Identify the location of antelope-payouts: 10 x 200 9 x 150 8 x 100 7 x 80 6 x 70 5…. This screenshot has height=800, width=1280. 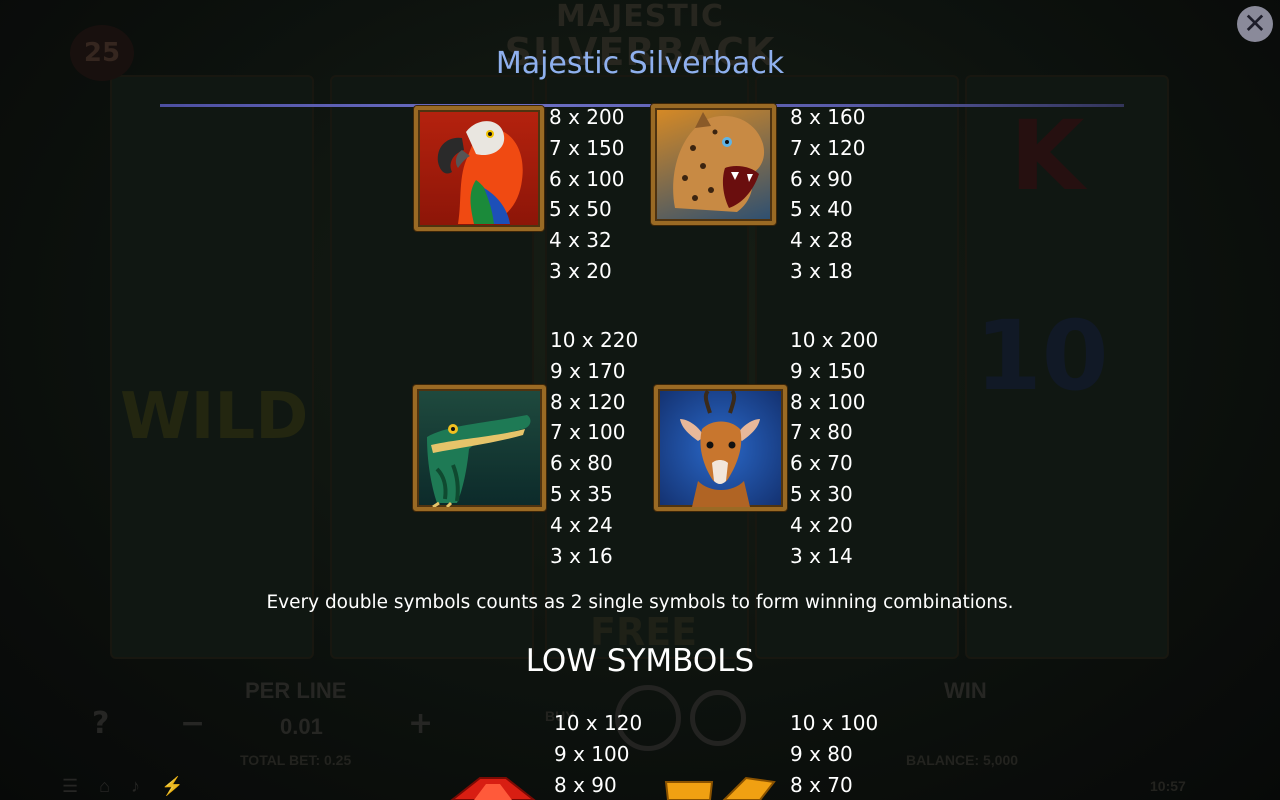
(834, 448).